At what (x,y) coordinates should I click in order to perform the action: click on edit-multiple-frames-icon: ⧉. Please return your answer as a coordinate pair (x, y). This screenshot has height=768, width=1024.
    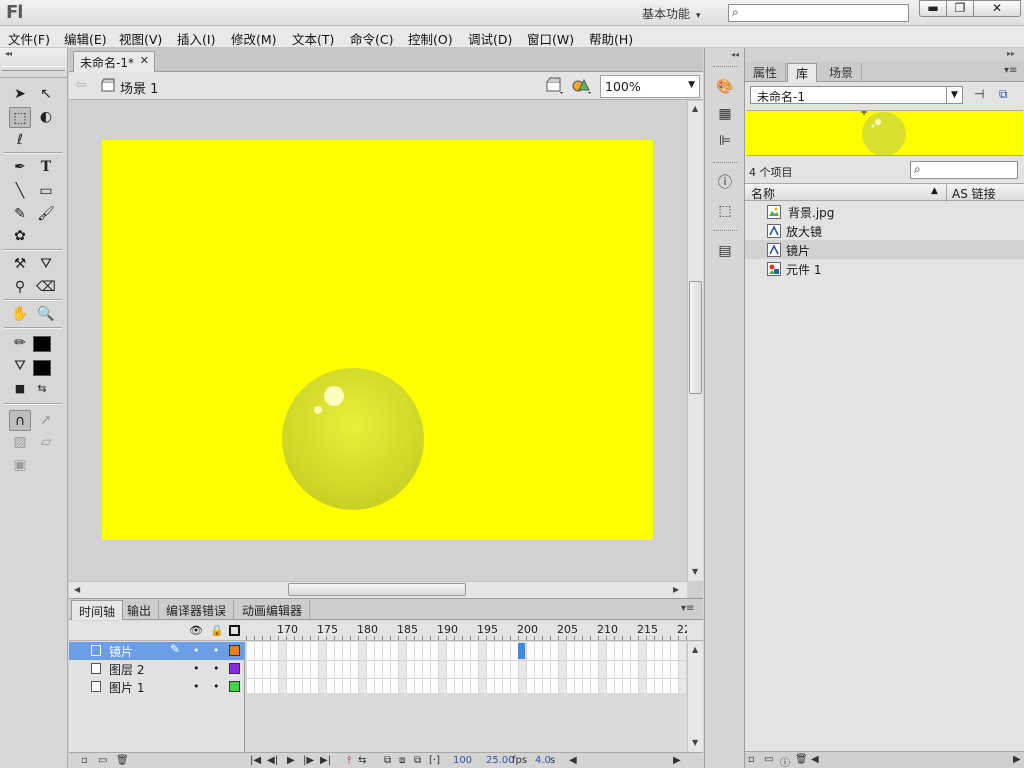
    Looking at the image, I should click on (417, 760).